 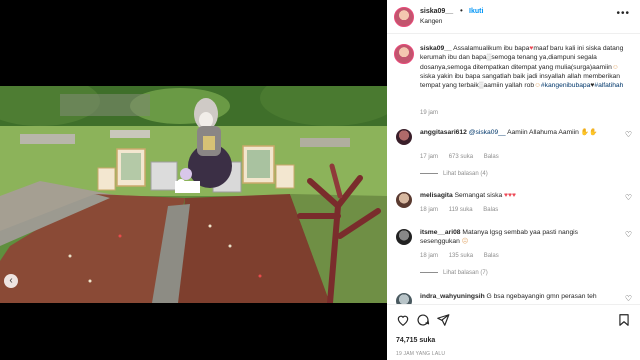 I want to click on heart-emoji-icon: ♥♥♥, so click(x=510, y=195).